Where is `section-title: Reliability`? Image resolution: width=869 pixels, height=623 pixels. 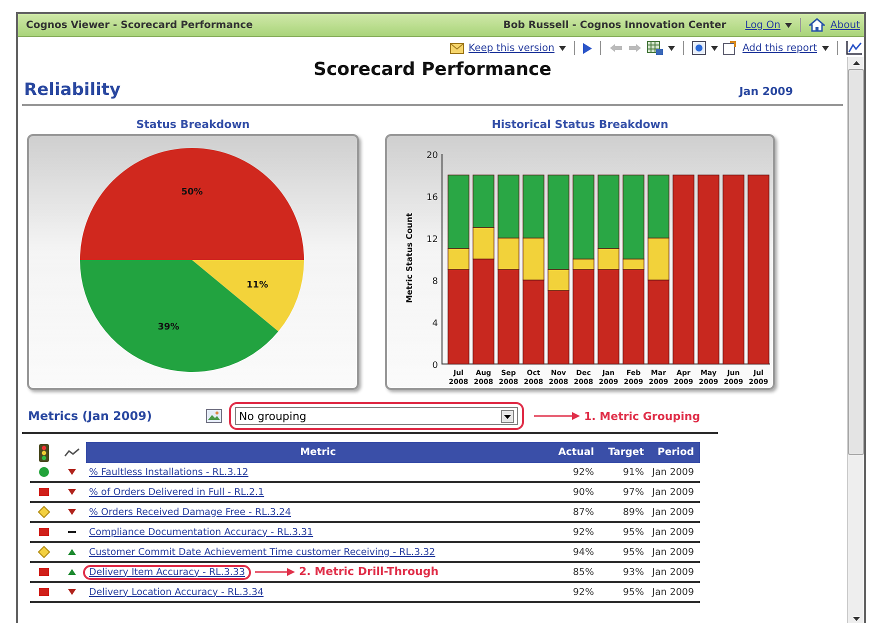 section-title: Reliability is located at coordinates (72, 90).